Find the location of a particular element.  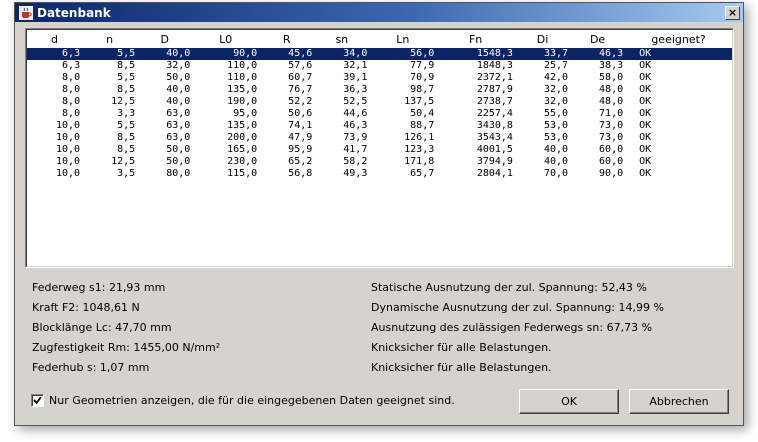

checkmark-icon is located at coordinates (37, 400).